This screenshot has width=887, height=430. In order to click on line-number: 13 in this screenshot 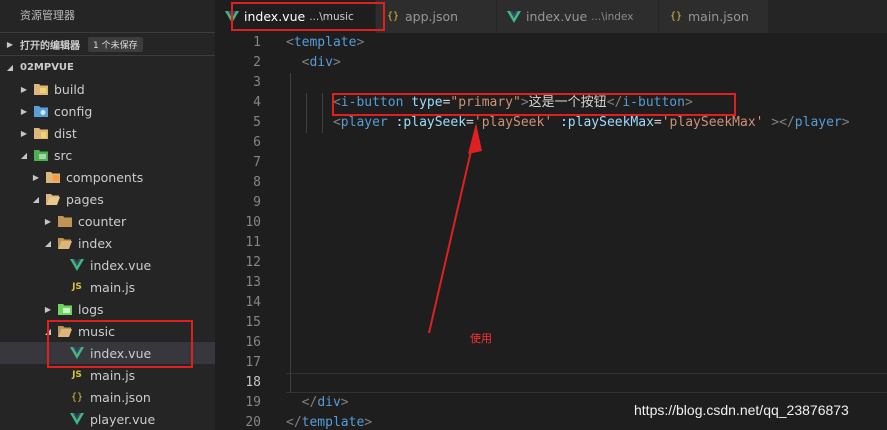, I will do `click(253, 282)`.